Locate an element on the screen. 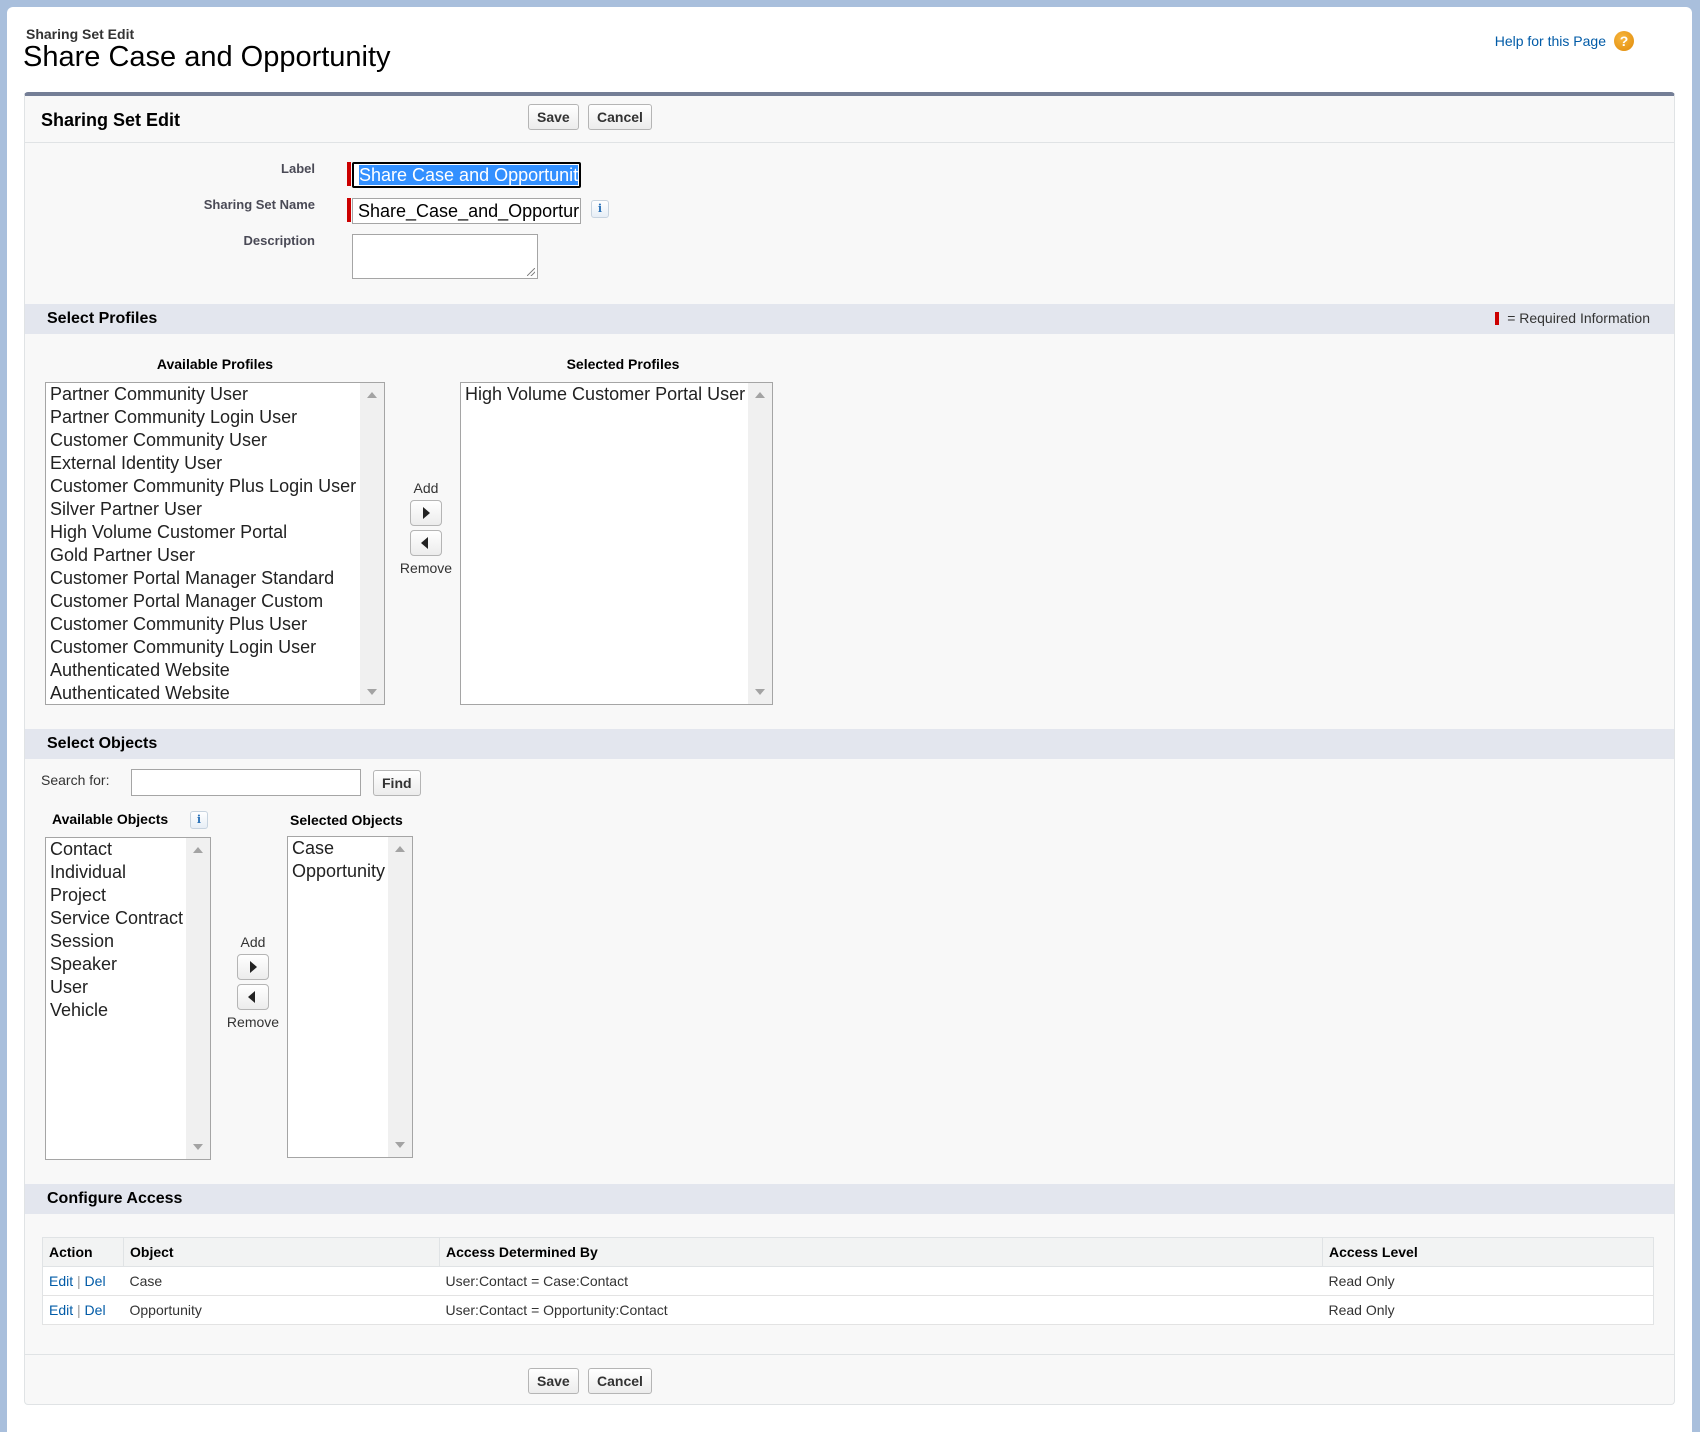 The width and height of the screenshot is (1700, 1432). sharing-set-name-input: Share_Case_and_Opportur is located at coordinates (466, 211).